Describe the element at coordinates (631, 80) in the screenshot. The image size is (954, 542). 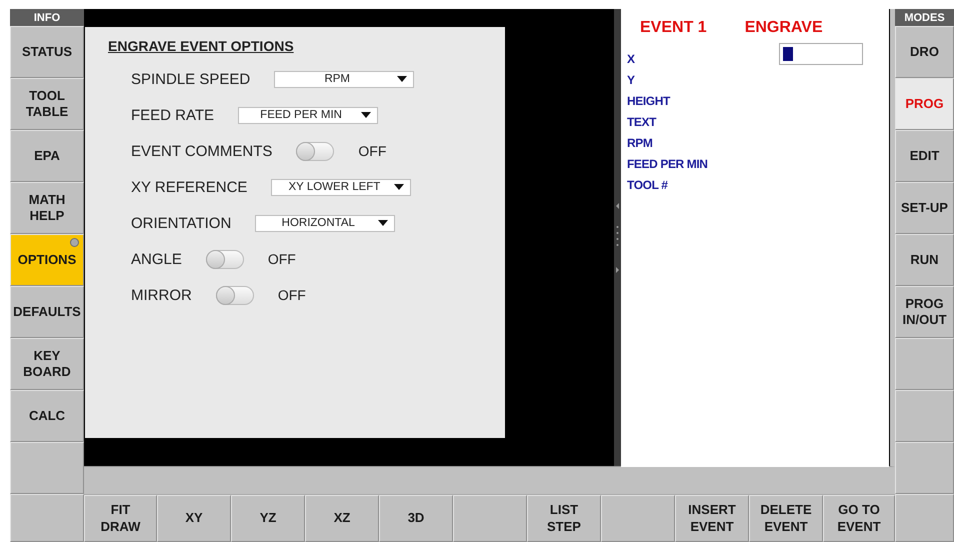
I see `field-label: Y` at that location.